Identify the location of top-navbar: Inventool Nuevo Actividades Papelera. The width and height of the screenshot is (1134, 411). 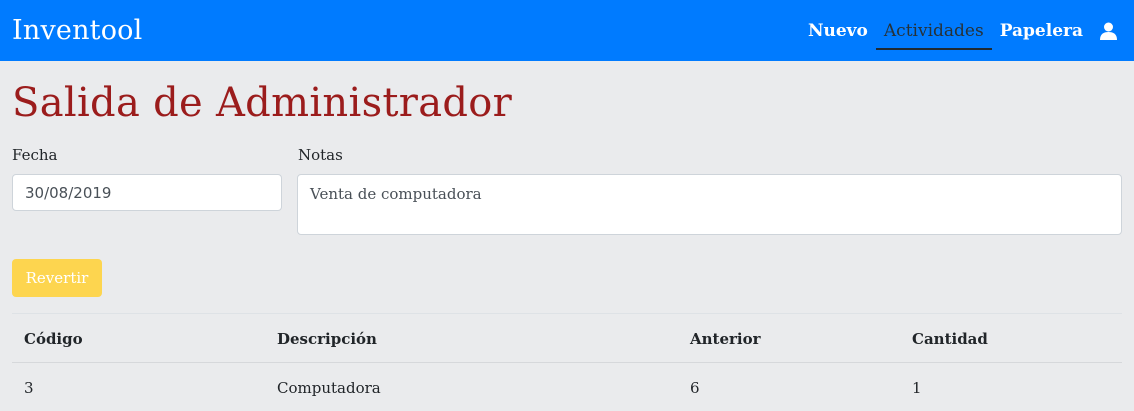
(567, 30).